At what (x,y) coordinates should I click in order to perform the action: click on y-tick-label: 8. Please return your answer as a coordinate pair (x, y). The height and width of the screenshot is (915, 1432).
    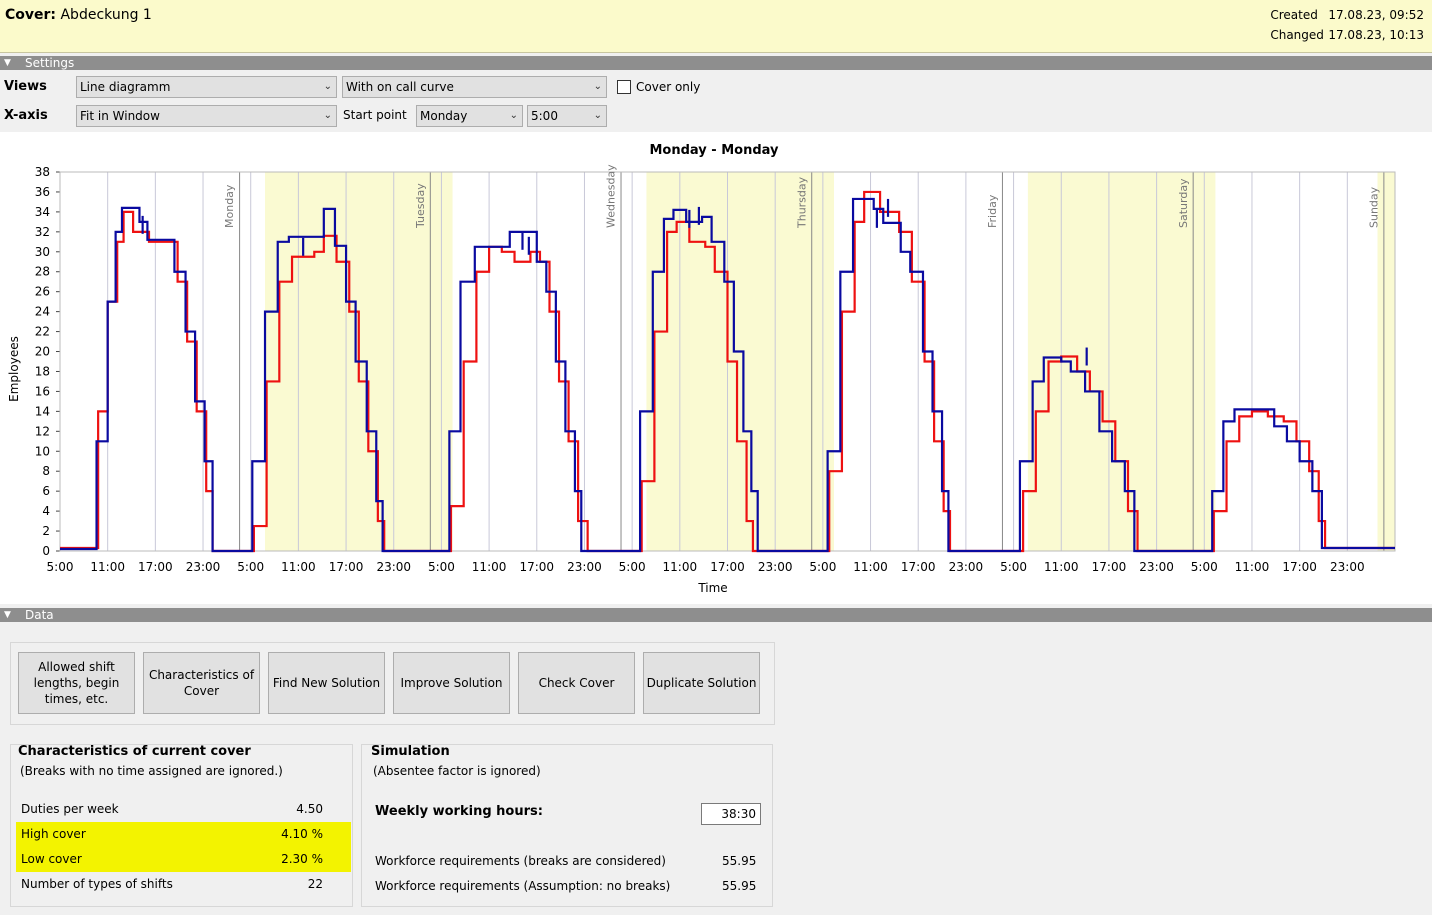
    Looking at the image, I should click on (46, 471).